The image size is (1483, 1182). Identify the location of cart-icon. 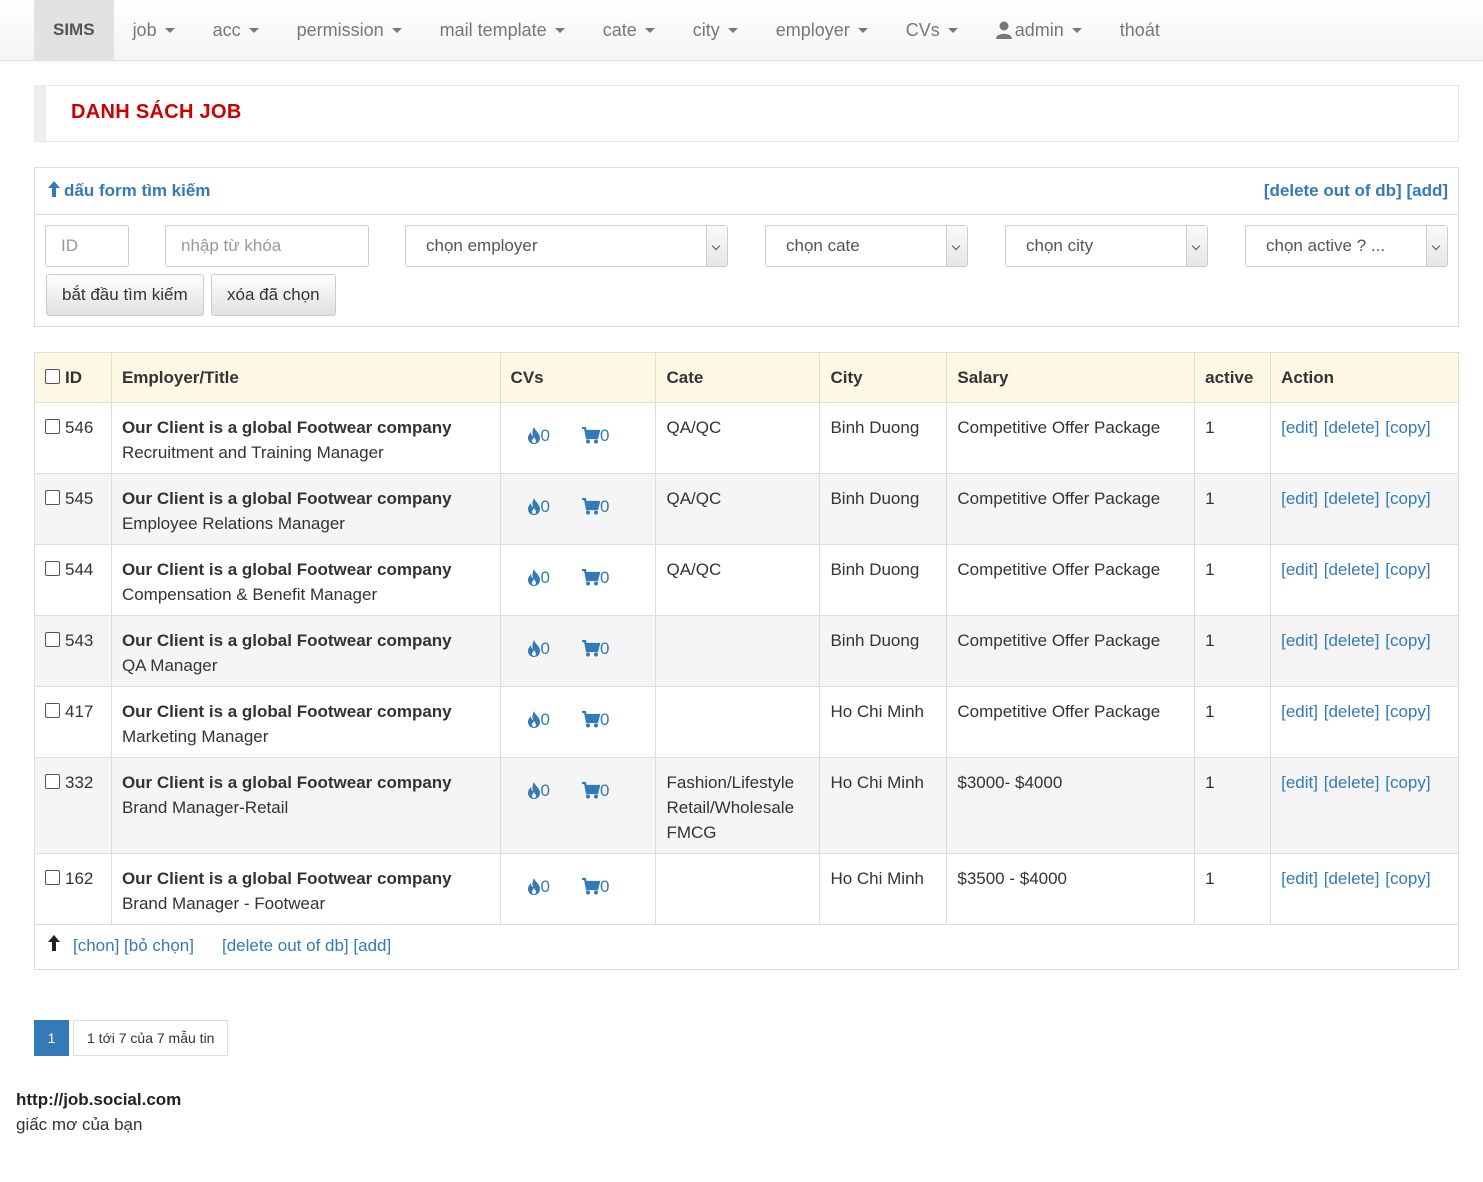
(591, 648).